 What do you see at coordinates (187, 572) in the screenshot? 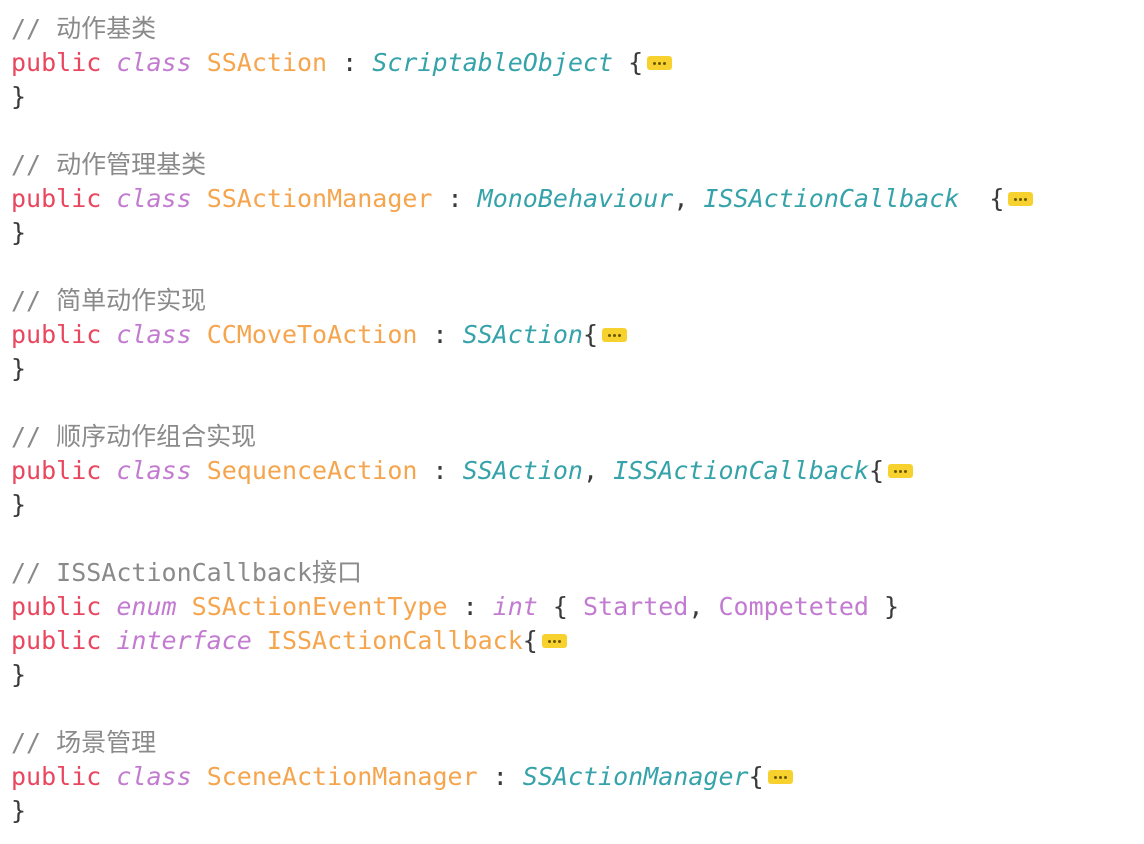
I see `code-comment: // ISSActionCallback接口` at bounding box center [187, 572].